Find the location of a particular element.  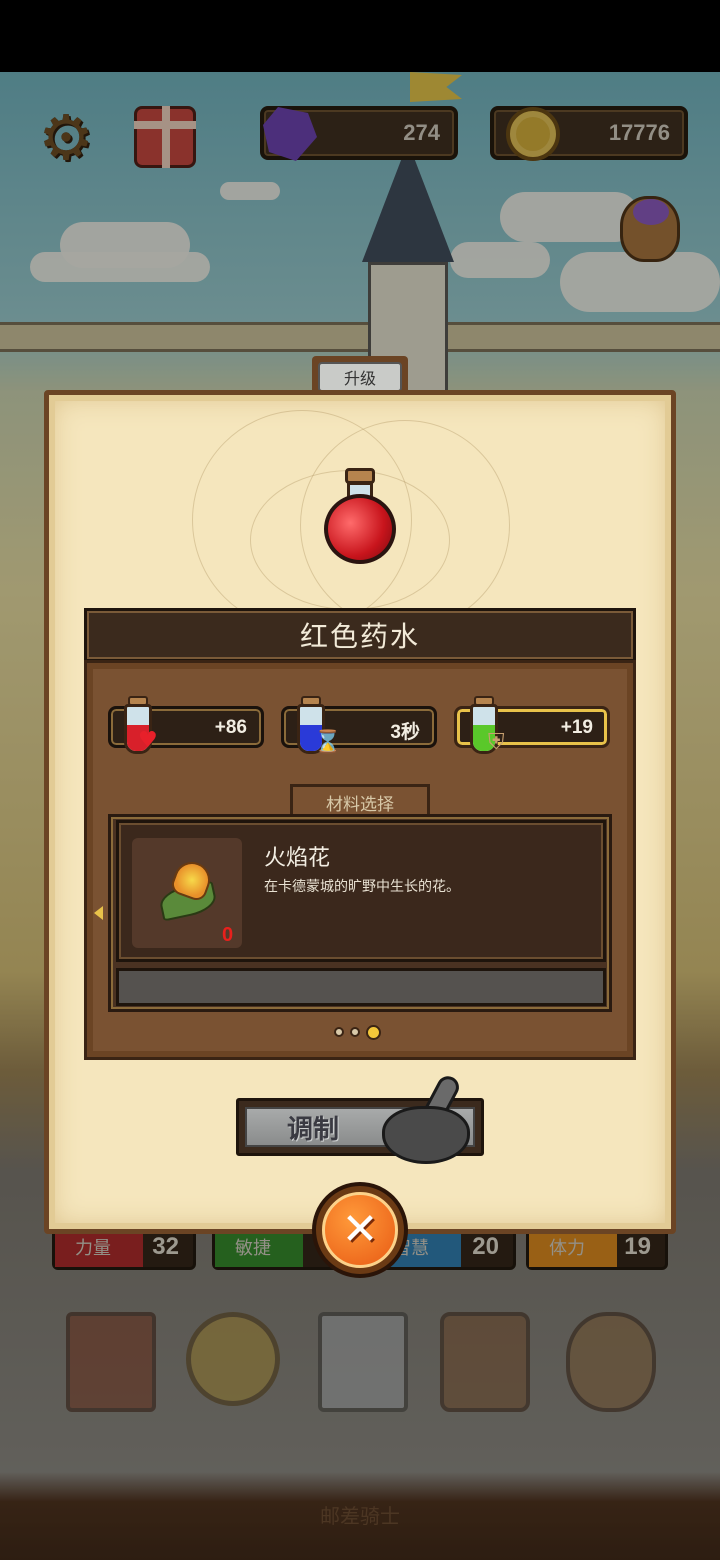

item-name: 红色药水 is located at coordinates (359, 636).